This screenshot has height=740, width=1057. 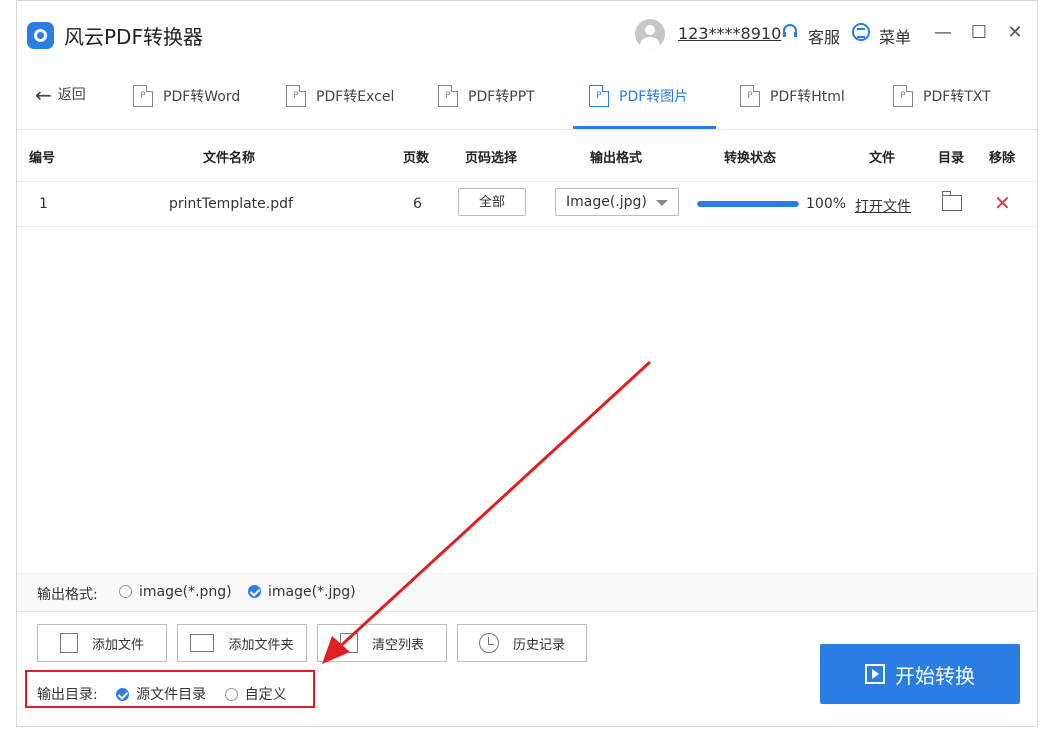 I want to click on annotation-highlight-box, so click(x=170, y=689).